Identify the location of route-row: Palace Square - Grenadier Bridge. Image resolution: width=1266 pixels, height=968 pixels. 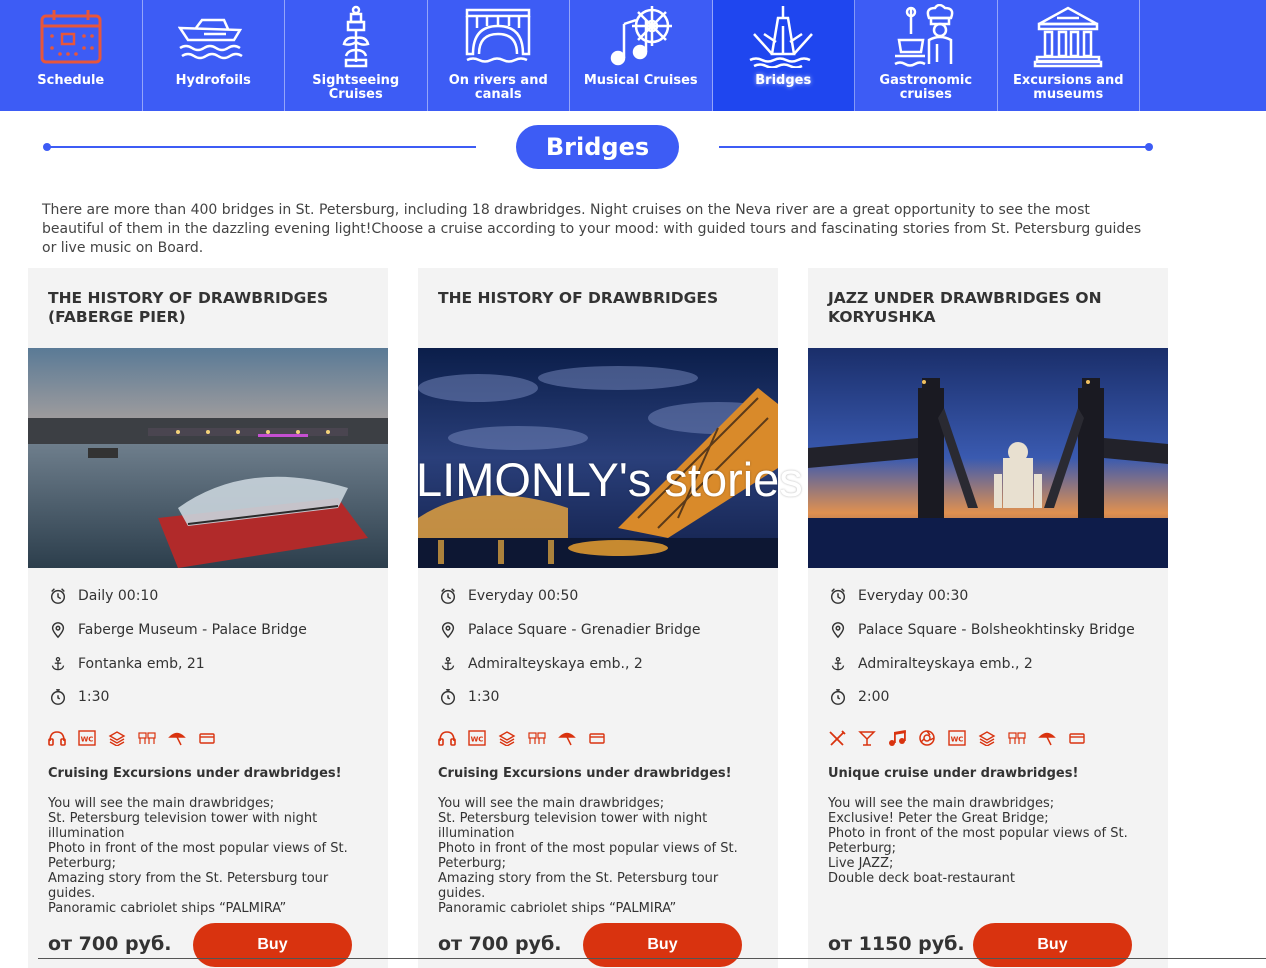
(569, 630).